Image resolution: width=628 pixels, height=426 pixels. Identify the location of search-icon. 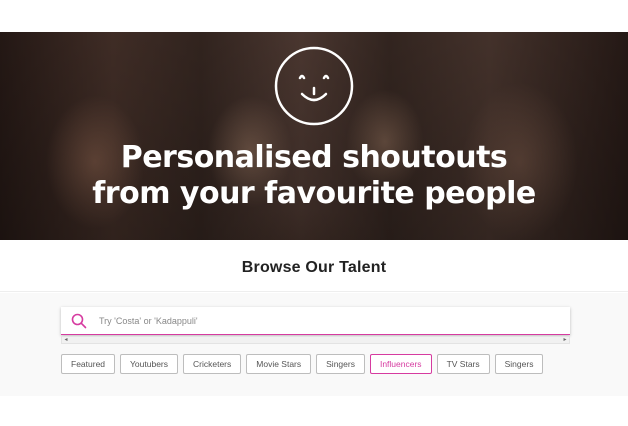
(79, 321).